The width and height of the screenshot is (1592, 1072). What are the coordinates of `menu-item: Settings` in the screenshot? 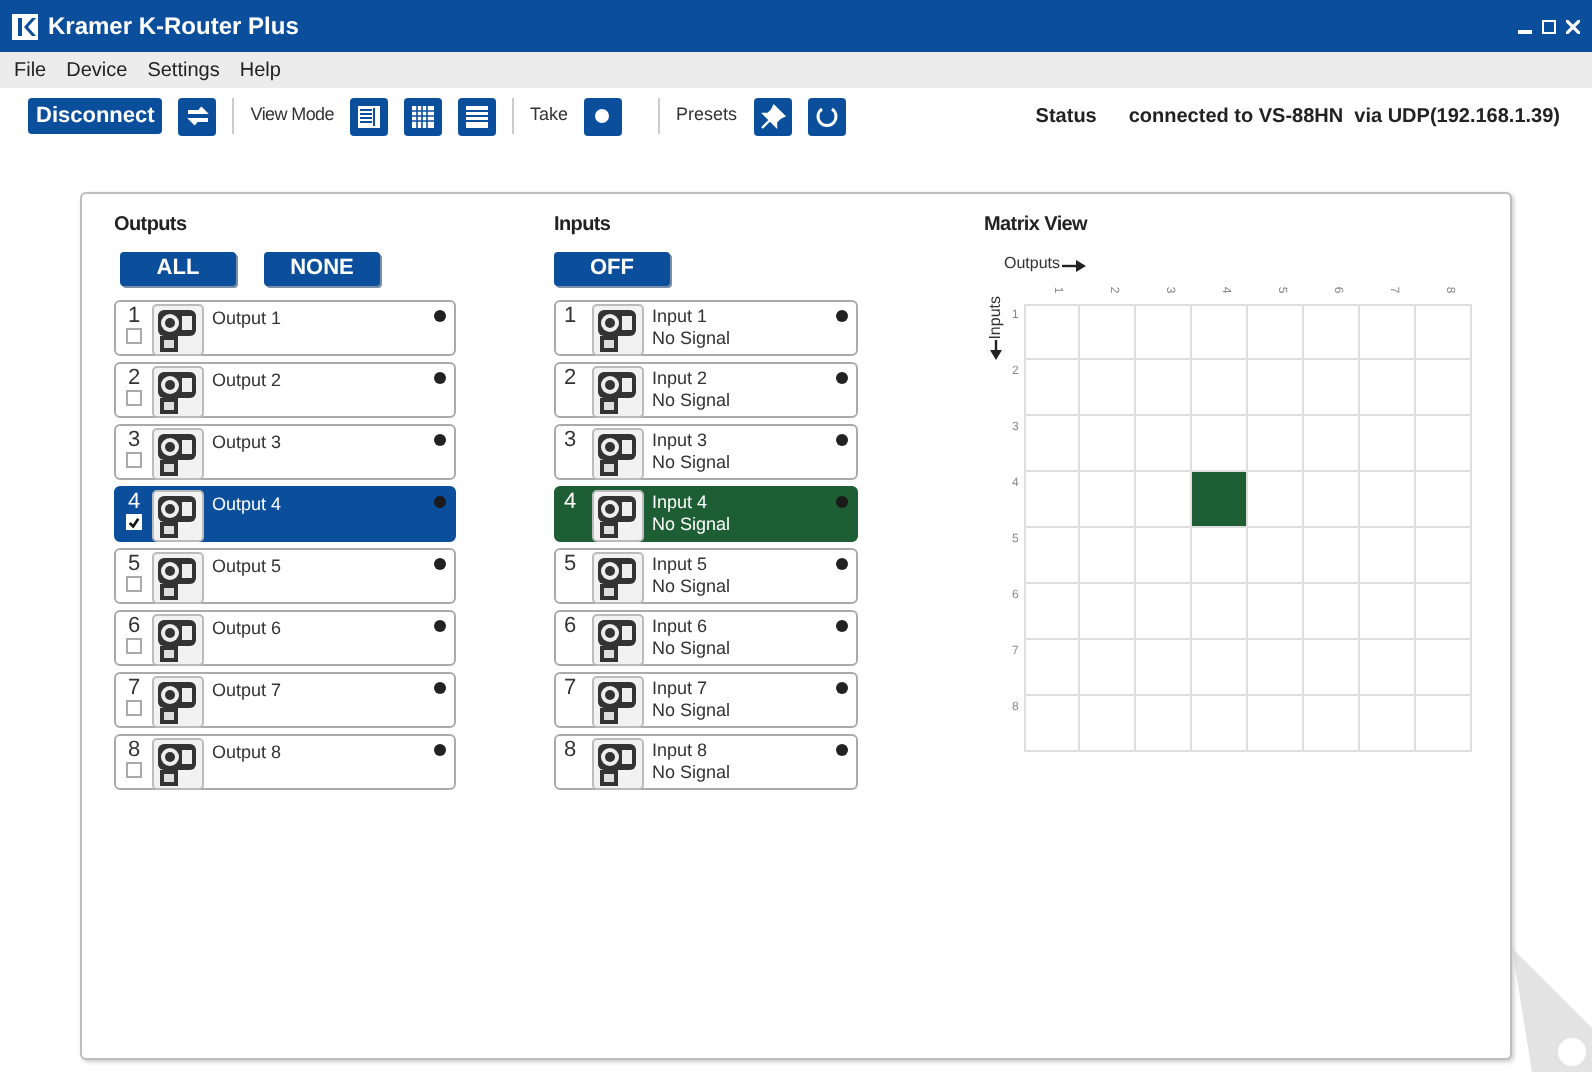 It's located at (183, 70).